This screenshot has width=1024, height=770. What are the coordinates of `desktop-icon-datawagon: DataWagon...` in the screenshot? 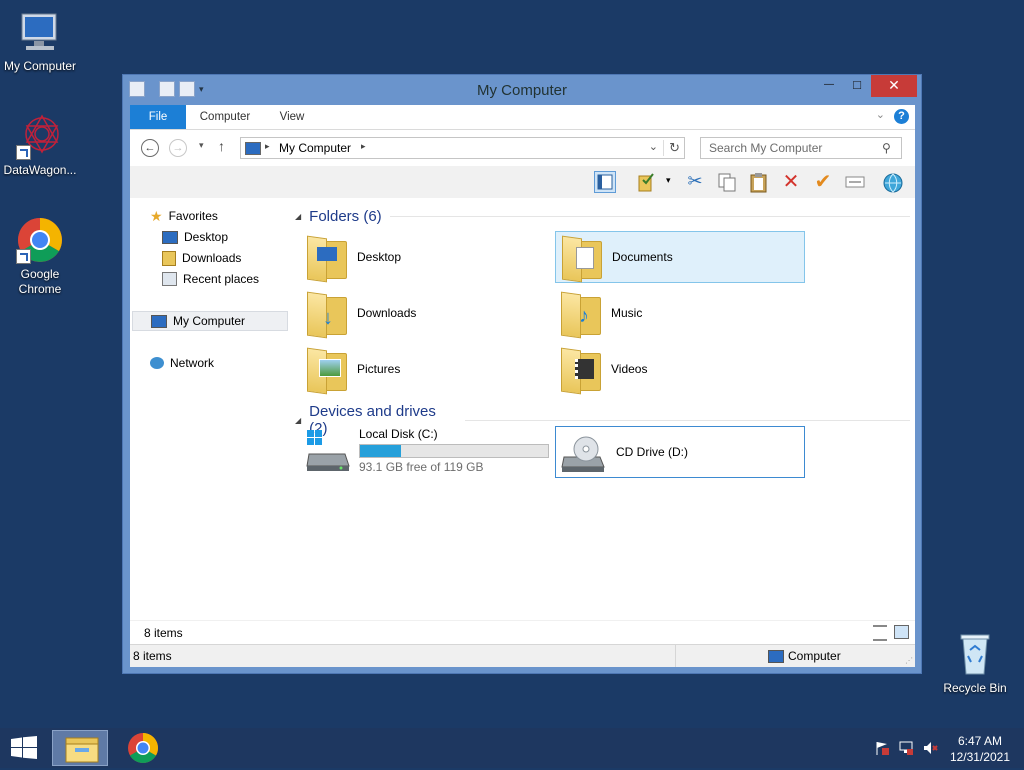 It's located at (40, 145).